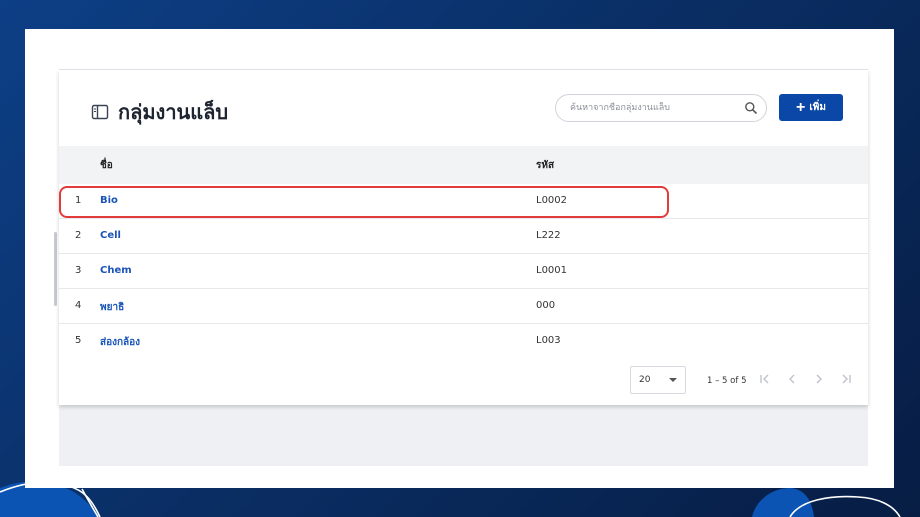 Image resolution: width=920 pixels, height=517 pixels. Describe the element at coordinates (727, 381) in the screenshot. I see `pagination-range: 1 – 5 of 5` at that location.